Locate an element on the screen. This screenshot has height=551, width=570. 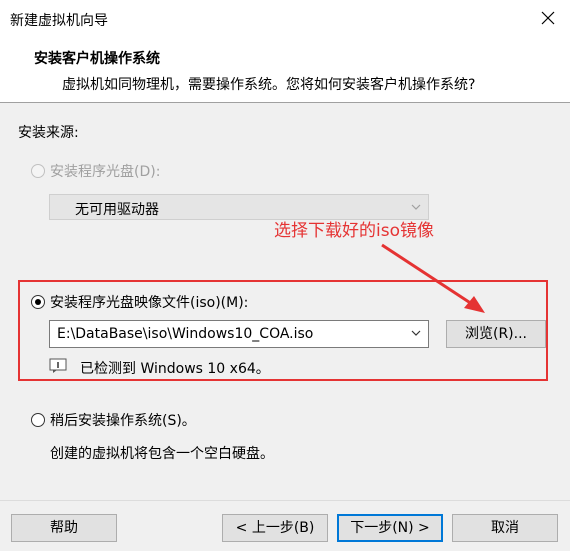
later-option-label: 稍后安装操作系统(S)。 is located at coordinates (123, 420).